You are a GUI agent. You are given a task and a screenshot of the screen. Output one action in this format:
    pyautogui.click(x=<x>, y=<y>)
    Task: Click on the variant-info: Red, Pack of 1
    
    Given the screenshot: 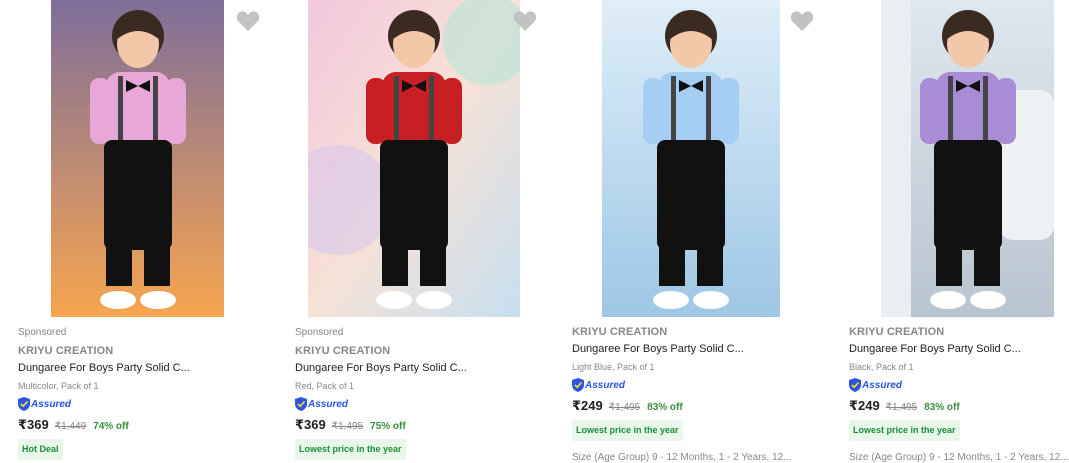 What is the action you would take?
    pyautogui.click(x=325, y=386)
    